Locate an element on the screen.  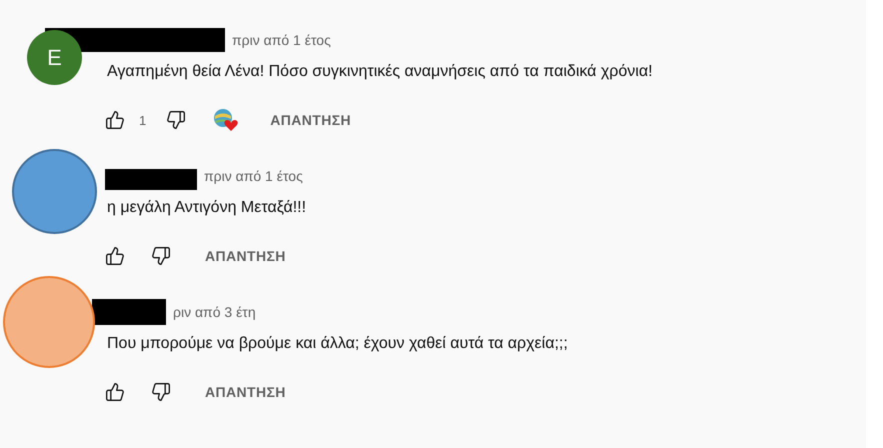
comment-text: Αγαπημένη θεία Λένα! Πόσο συγκινητικές αναμνήσεις από τα παιδικά χρόνια! is located at coordinates (380, 72).